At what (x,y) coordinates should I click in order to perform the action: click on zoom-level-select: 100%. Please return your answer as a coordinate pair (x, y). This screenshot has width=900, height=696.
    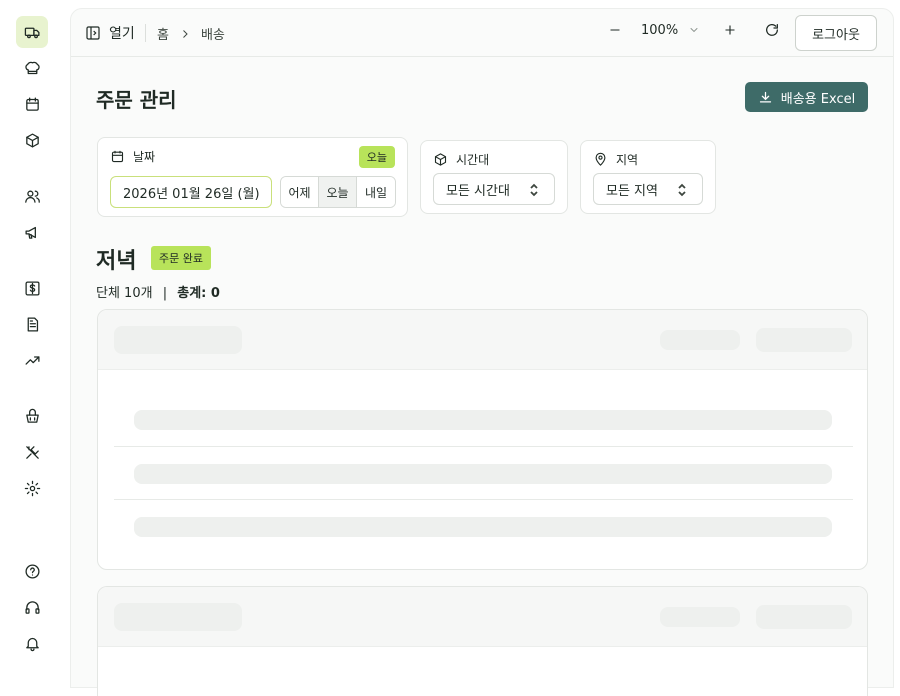
    Looking at the image, I should click on (670, 30).